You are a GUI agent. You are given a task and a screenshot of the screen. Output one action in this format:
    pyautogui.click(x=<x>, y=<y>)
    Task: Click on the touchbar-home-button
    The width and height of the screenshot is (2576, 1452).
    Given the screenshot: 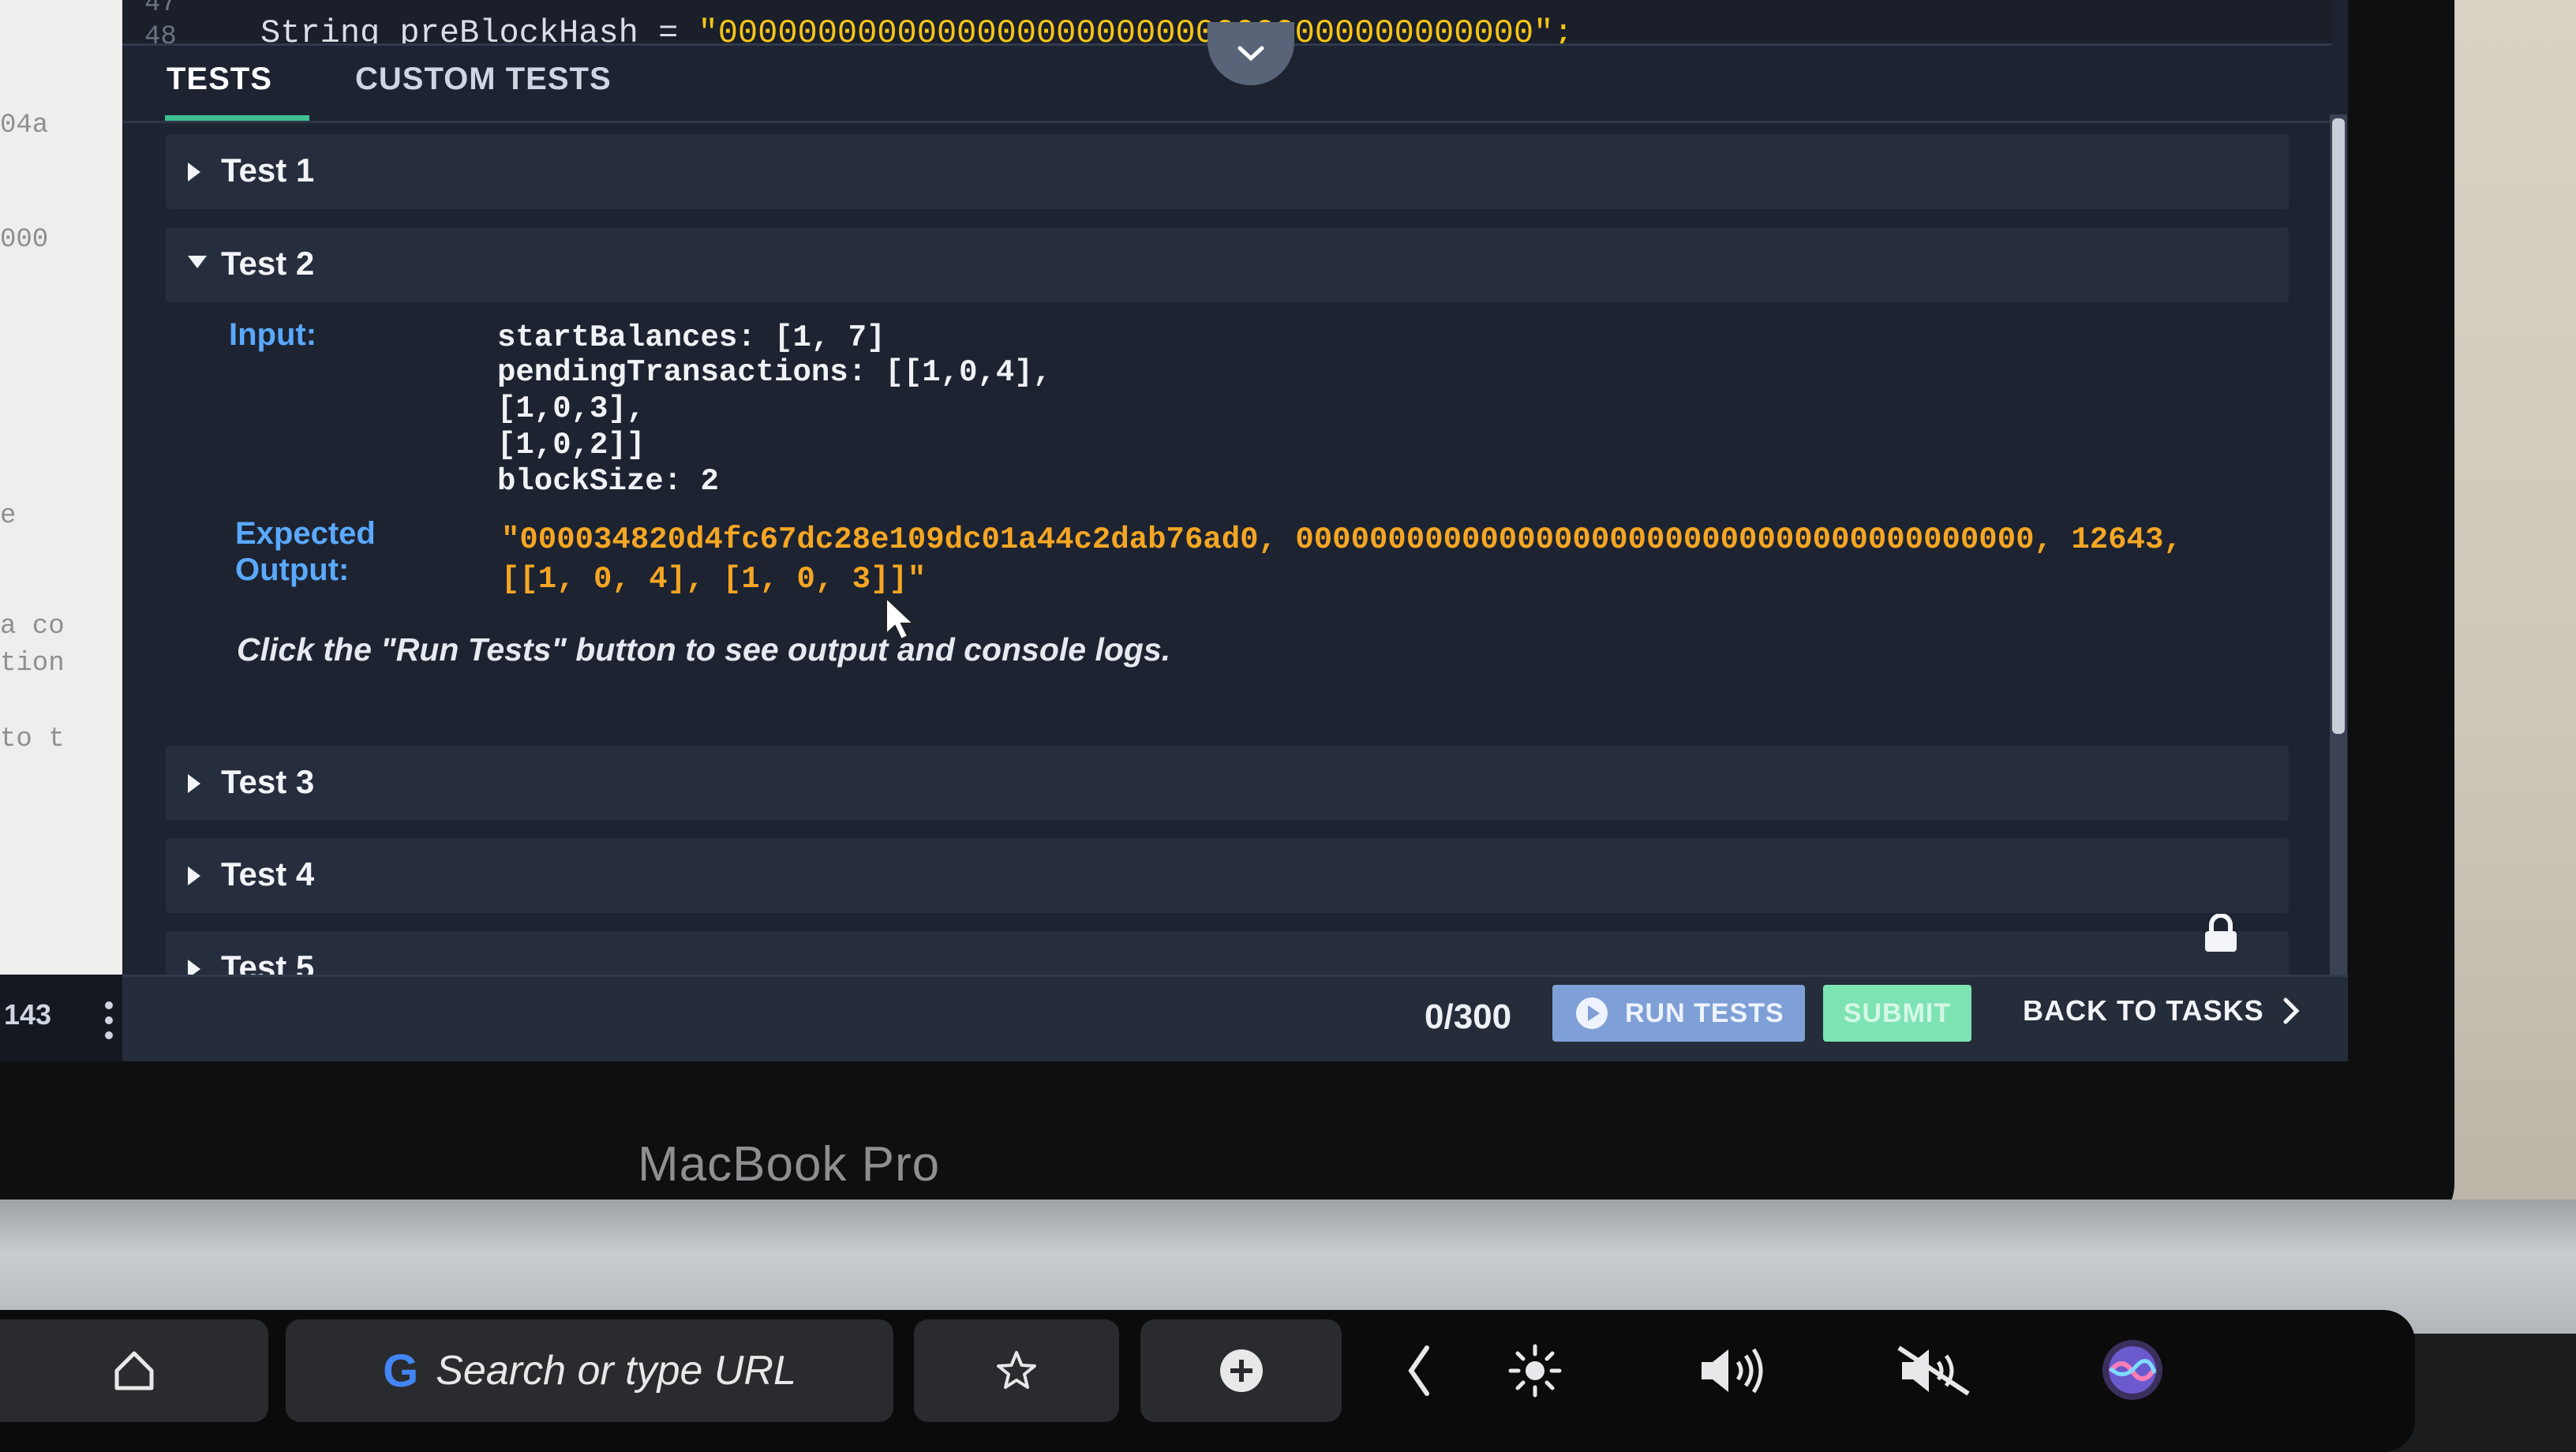 What is the action you would take?
    pyautogui.click(x=134, y=1370)
    